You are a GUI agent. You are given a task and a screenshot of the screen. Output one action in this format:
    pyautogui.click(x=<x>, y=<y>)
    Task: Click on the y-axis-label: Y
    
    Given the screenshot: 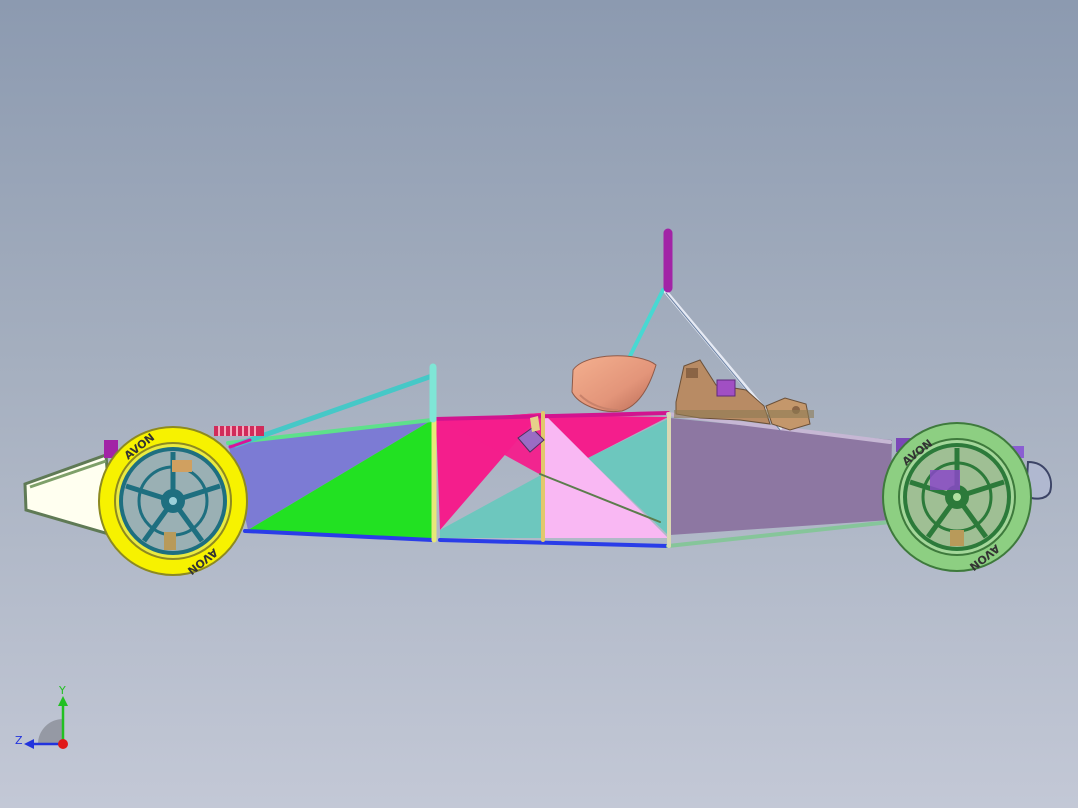 What is the action you would take?
    pyautogui.click(x=62, y=690)
    